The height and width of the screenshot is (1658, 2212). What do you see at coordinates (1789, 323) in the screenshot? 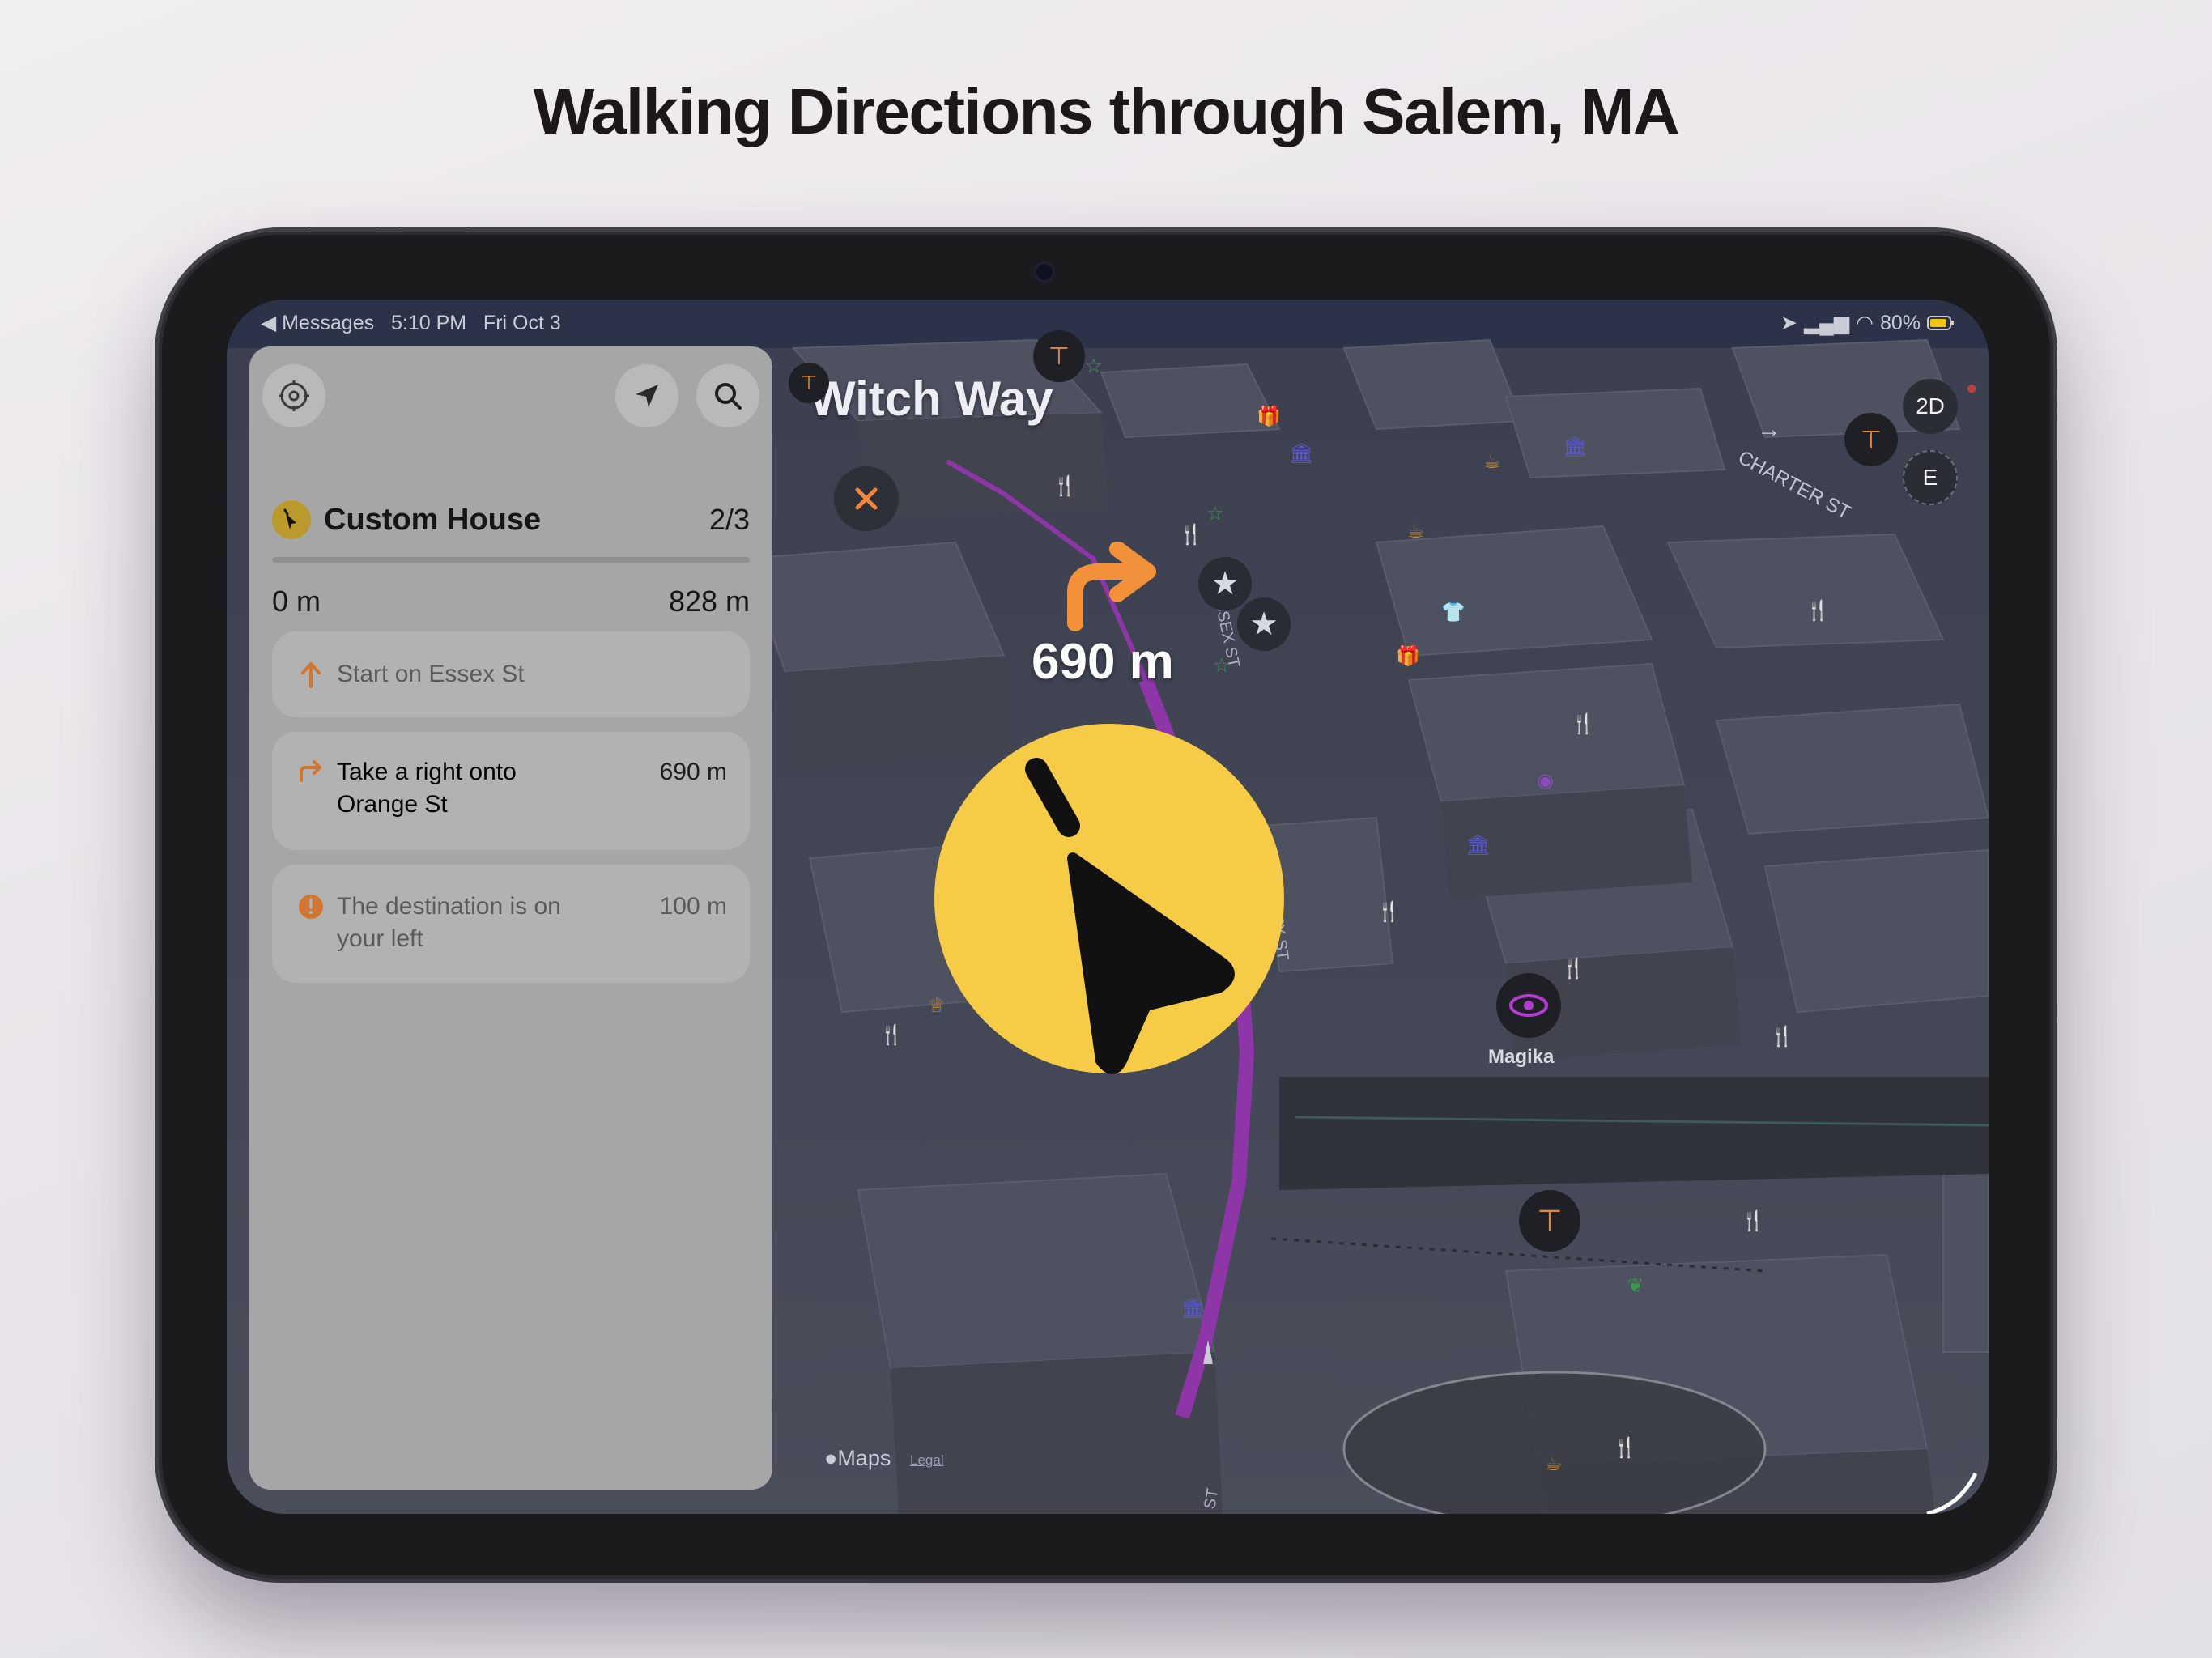
I see `location-services-icon: ➤` at bounding box center [1789, 323].